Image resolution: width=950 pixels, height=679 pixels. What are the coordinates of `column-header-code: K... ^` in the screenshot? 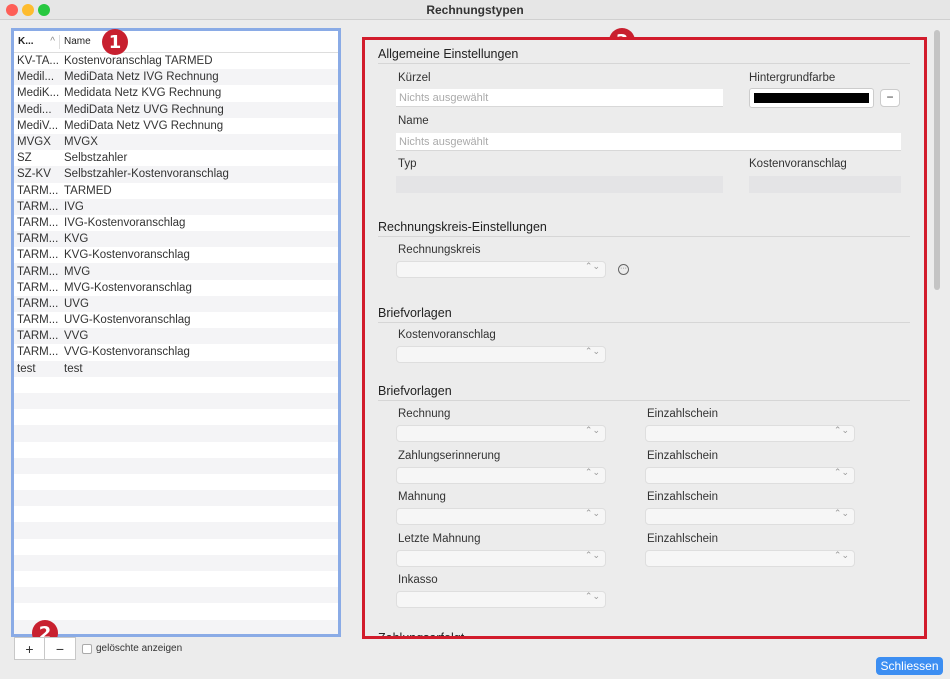 It's located at (37, 41).